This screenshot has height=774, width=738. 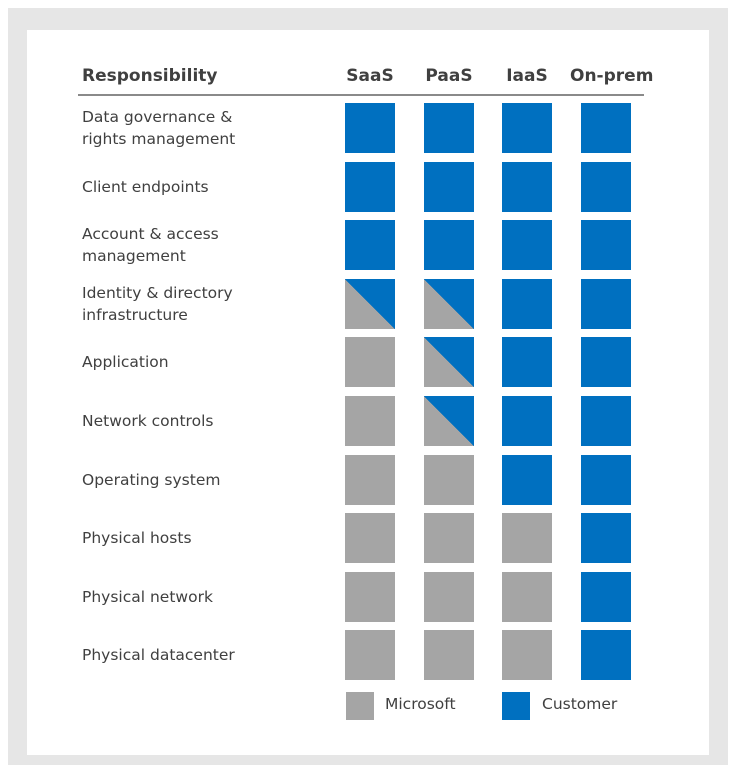 What do you see at coordinates (449, 538) in the screenshot?
I see `cell-physical-hosts-paas-microsoft` at bounding box center [449, 538].